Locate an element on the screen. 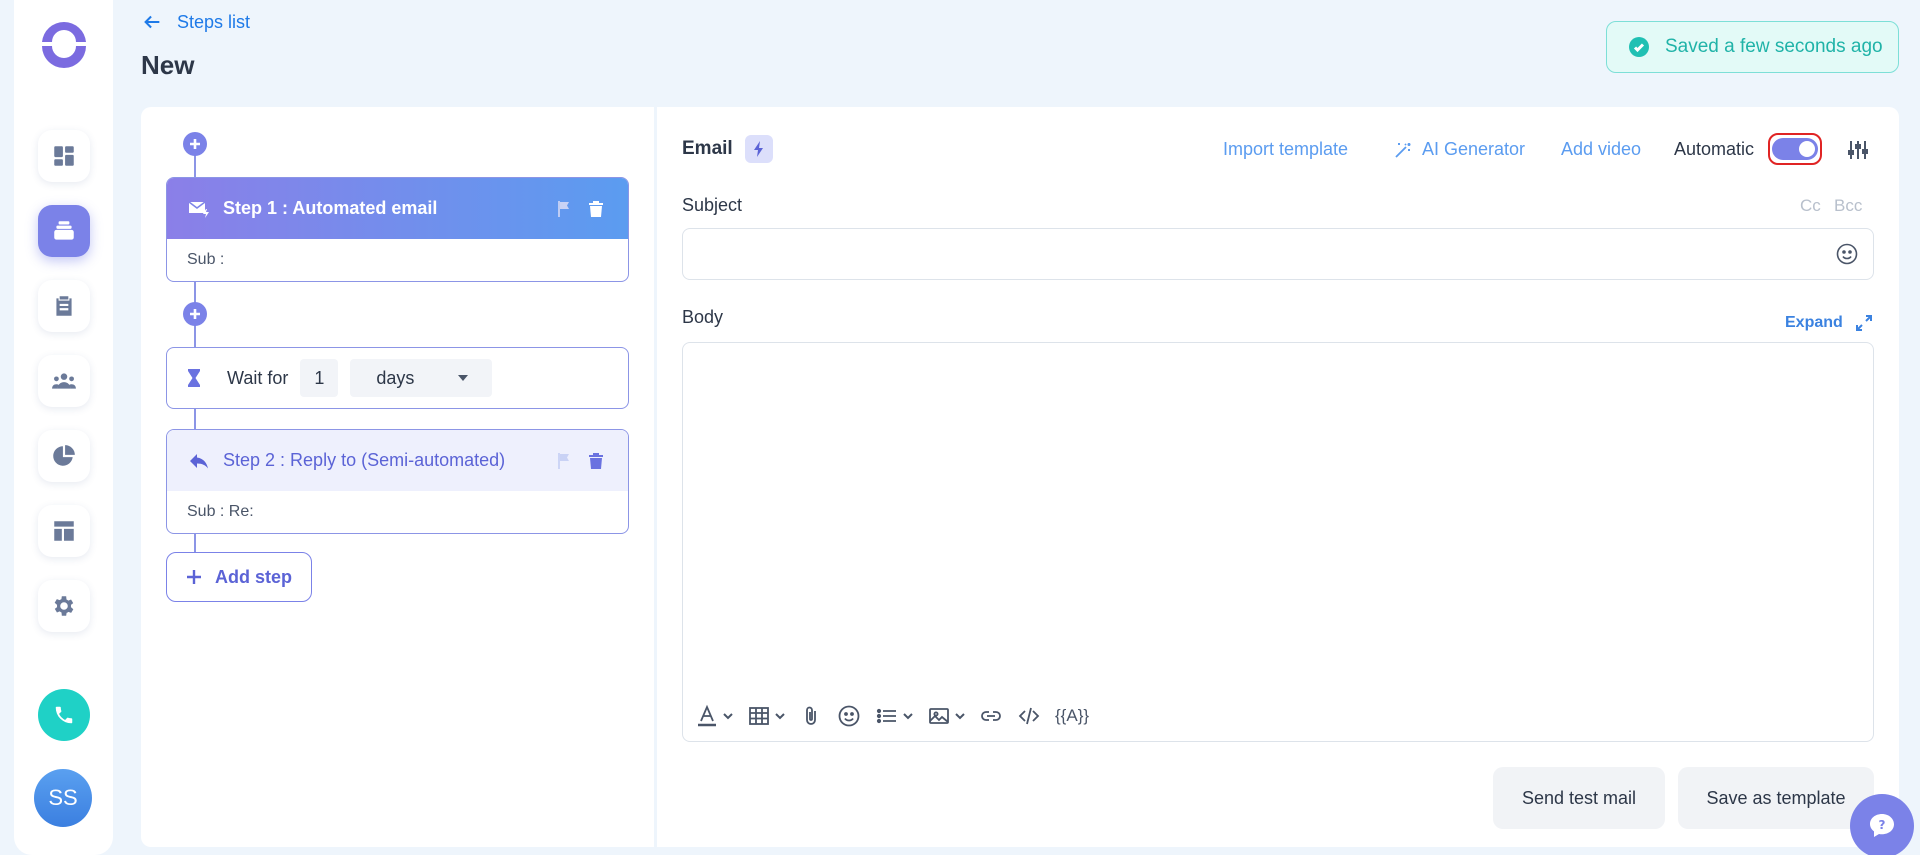 Image resolution: width=1920 pixels, height=855 pixels. sidebar-item-reports is located at coordinates (64, 456).